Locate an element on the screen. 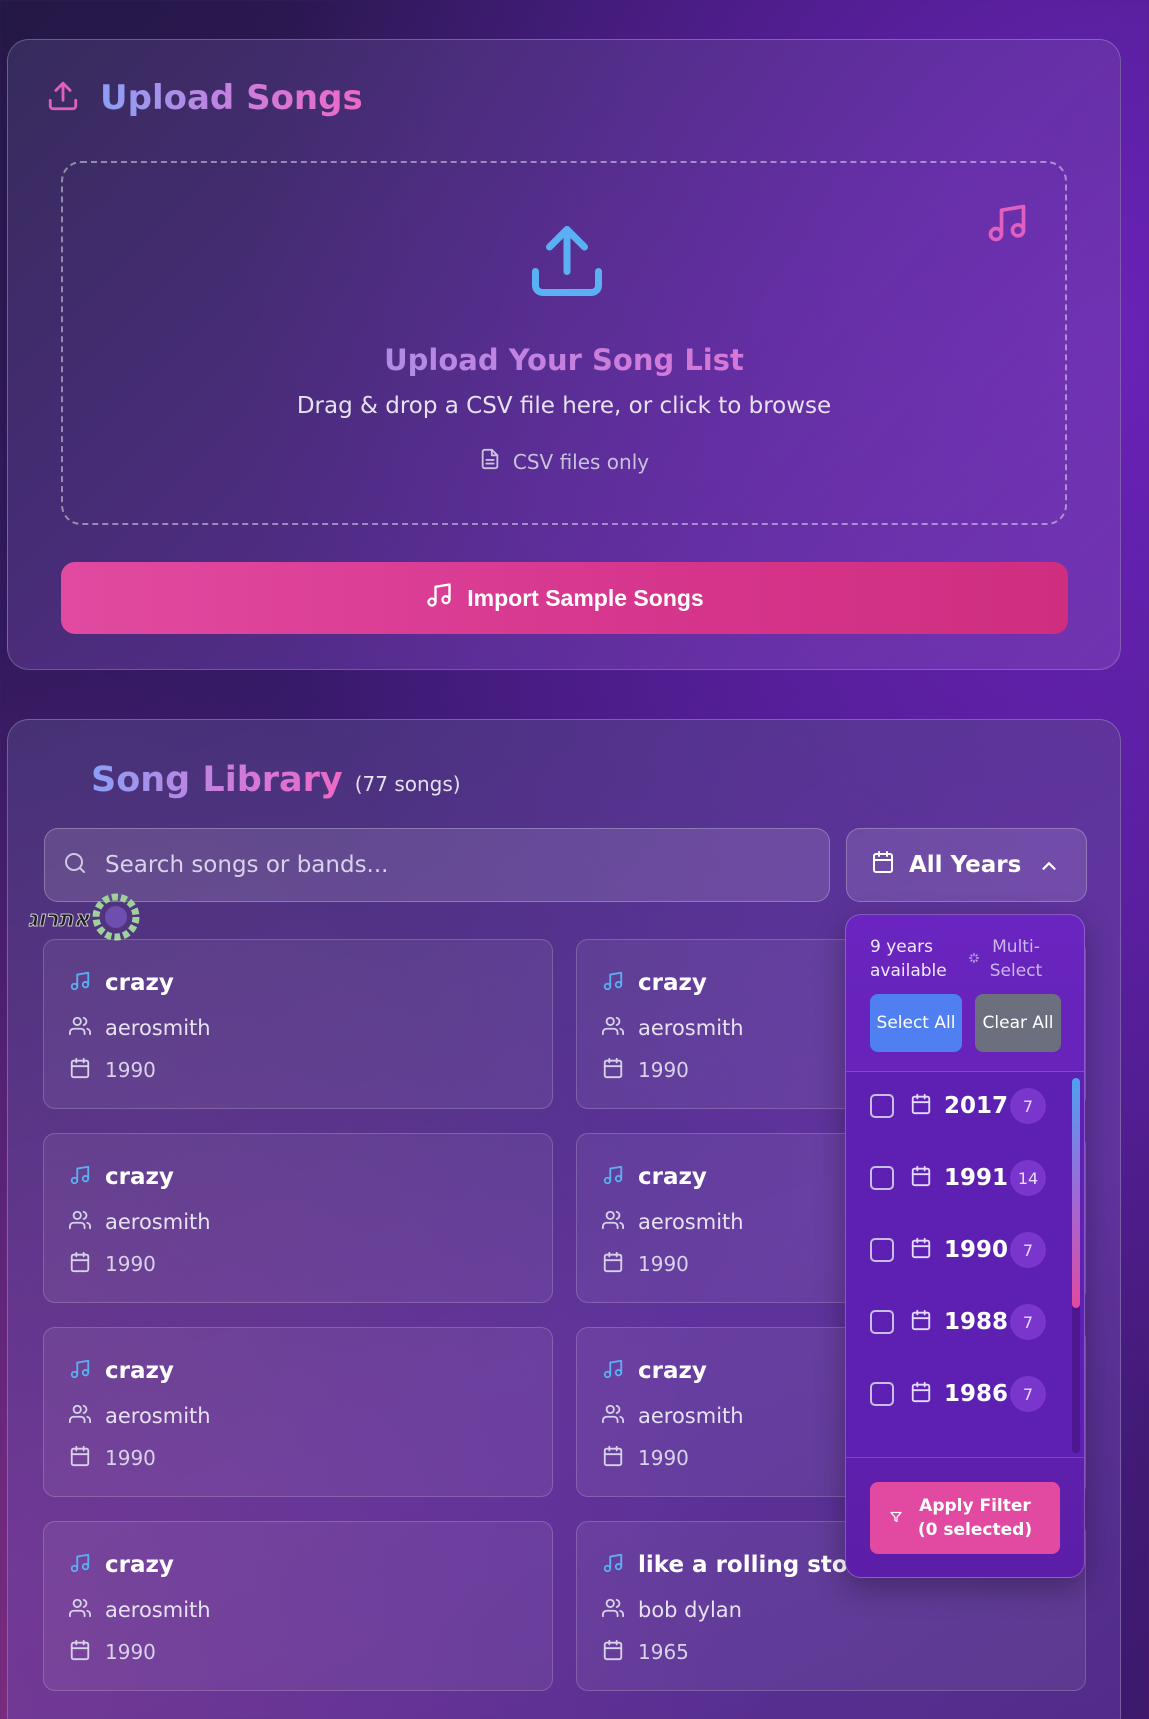 This screenshot has height=1719, width=1149. import-sample-songs-button: Import Sample Songs is located at coordinates (564, 598).